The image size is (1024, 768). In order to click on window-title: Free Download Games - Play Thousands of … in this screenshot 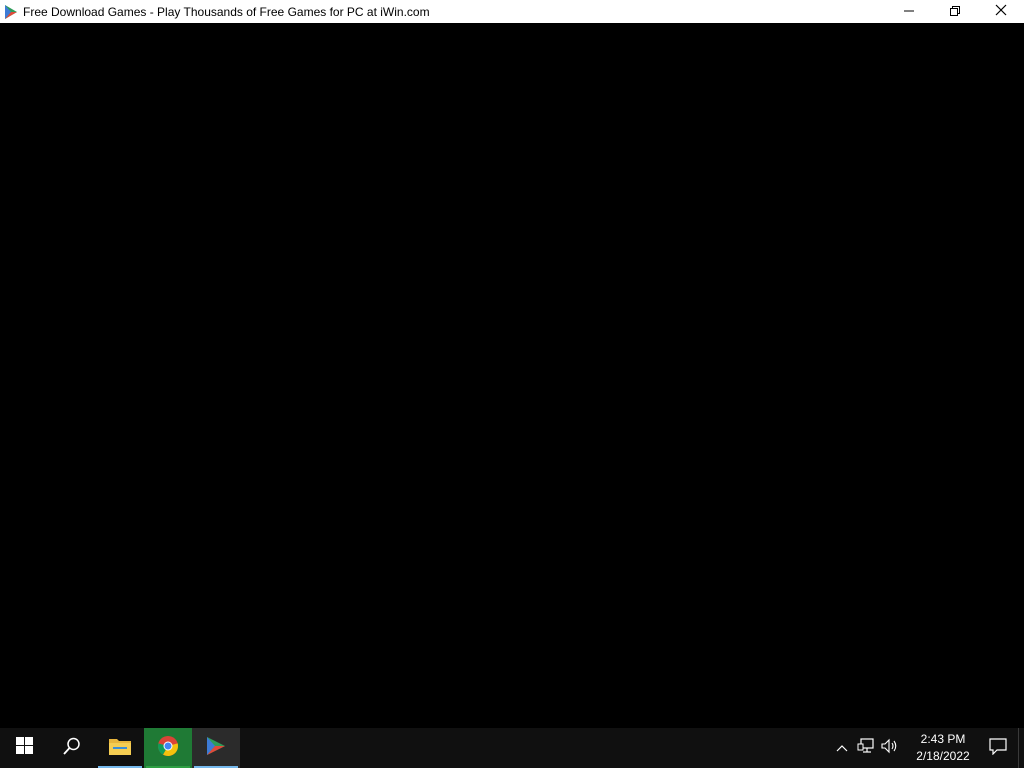, I will do `click(226, 11)`.